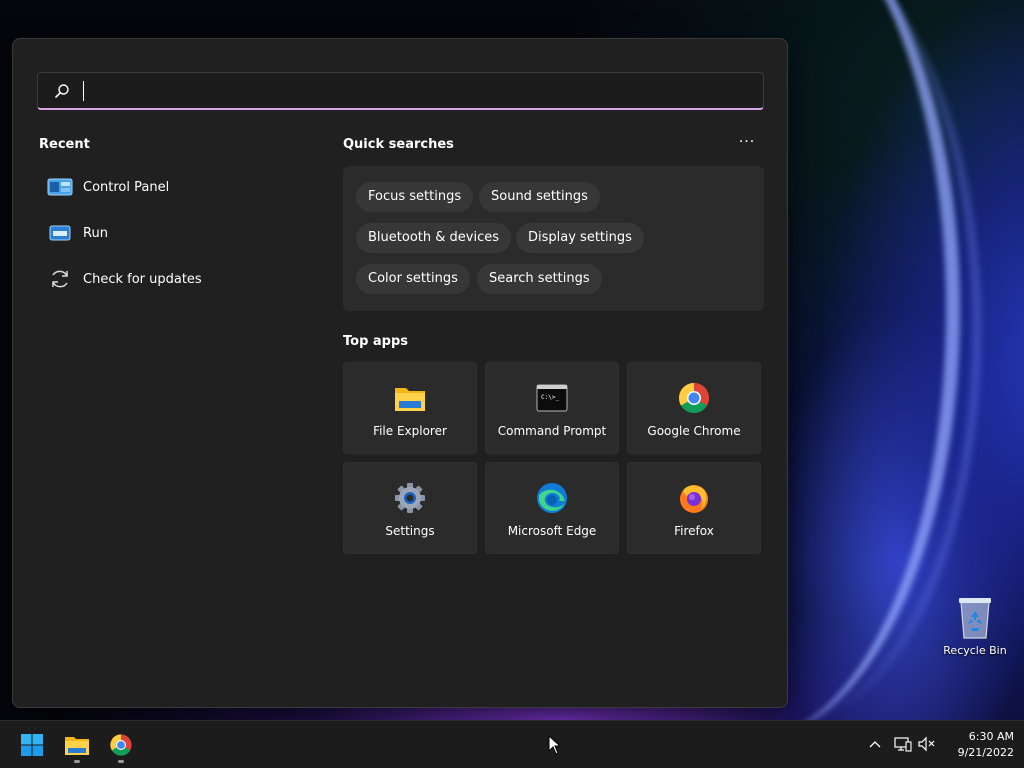  I want to click on recent-item-run: Run, so click(174, 233).